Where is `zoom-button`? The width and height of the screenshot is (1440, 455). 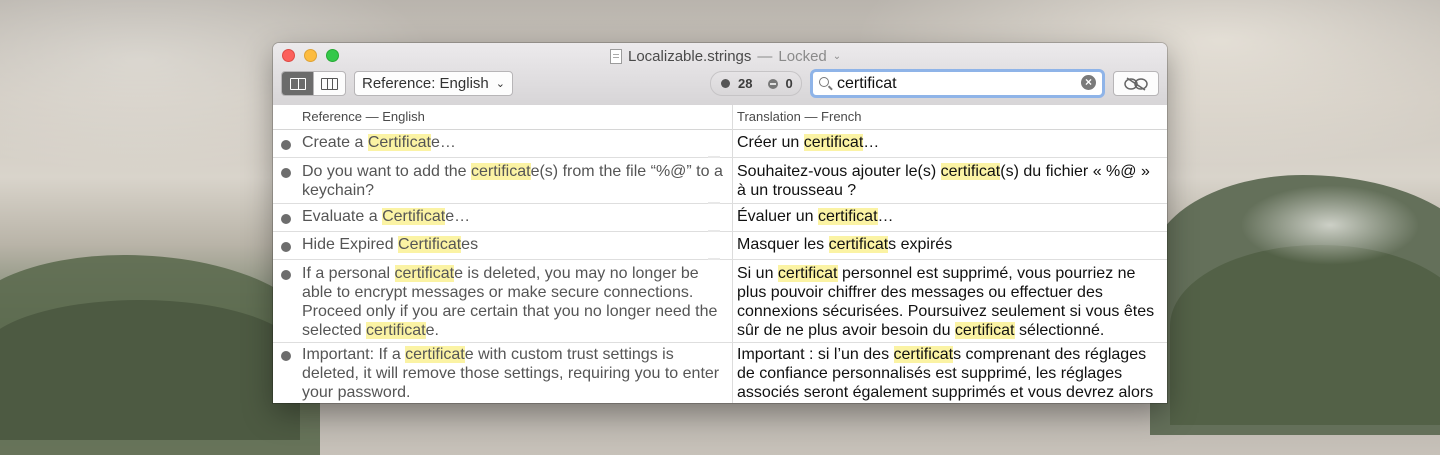 zoom-button is located at coordinates (332, 55).